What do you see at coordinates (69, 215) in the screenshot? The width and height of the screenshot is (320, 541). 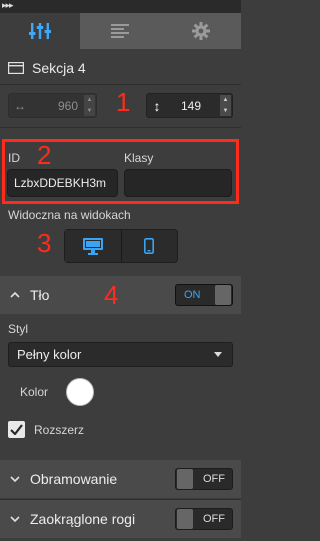 I see `visibility-label: Widoczna na widokach` at bounding box center [69, 215].